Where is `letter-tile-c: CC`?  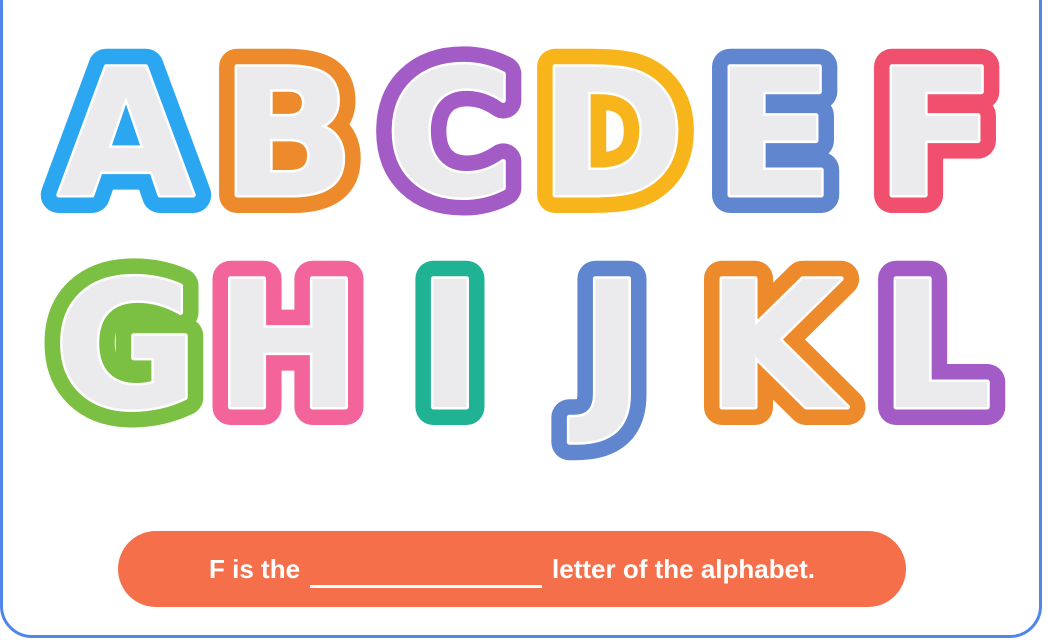 letter-tile-c: CC is located at coordinates (449, 134).